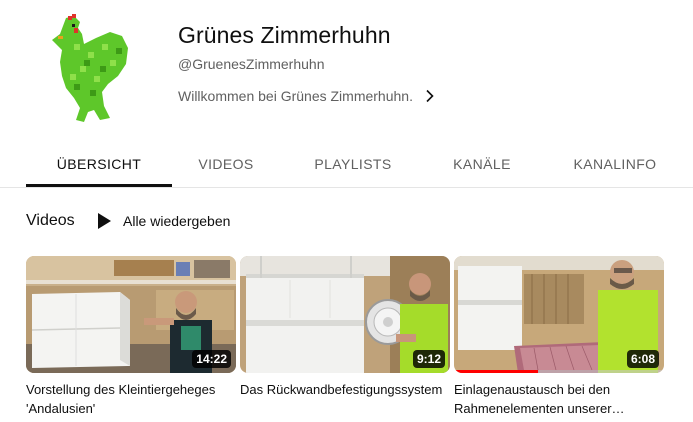  Describe the element at coordinates (211, 359) in the screenshot. I see `video-duration: 14:22` at that location.